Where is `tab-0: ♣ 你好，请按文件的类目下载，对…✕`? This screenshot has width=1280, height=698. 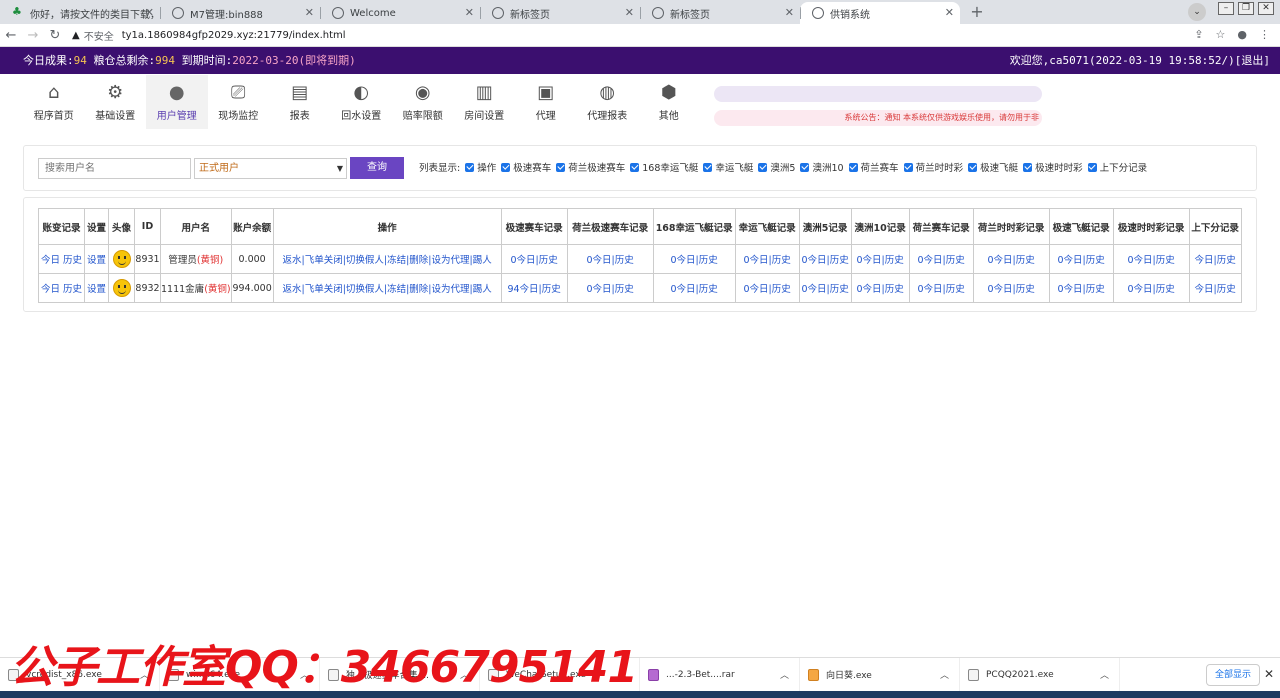 tab-0: ♣ 你好，请按文件的类目下载，对…✕ is located at coordinates (80, 13).